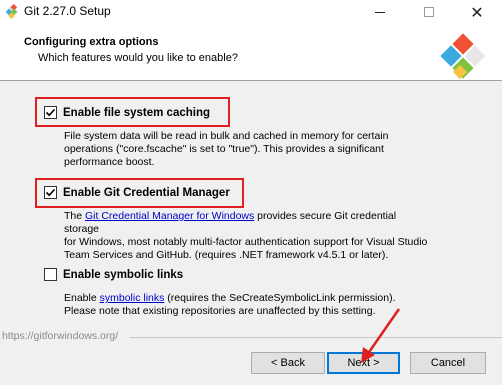  I want to click on credential-manager-checkbox, so click(50, 192).